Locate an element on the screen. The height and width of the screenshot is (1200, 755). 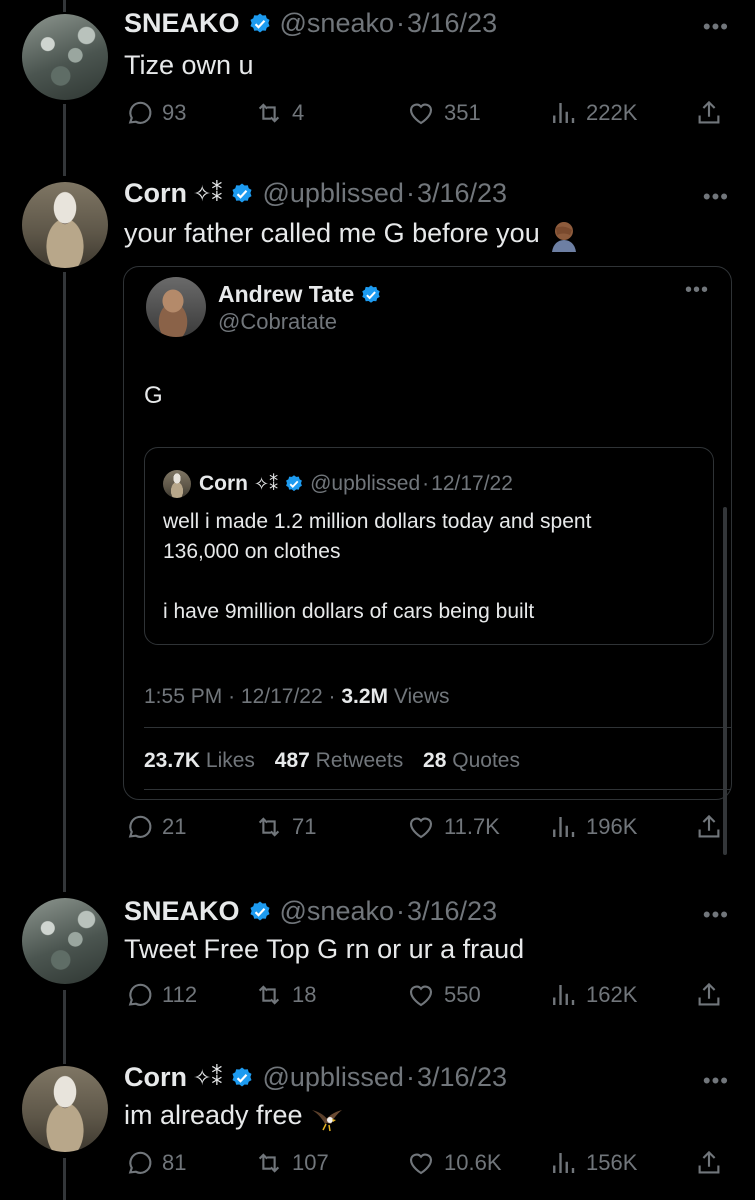
like-button: 351 is located at coordinates (443, 113).